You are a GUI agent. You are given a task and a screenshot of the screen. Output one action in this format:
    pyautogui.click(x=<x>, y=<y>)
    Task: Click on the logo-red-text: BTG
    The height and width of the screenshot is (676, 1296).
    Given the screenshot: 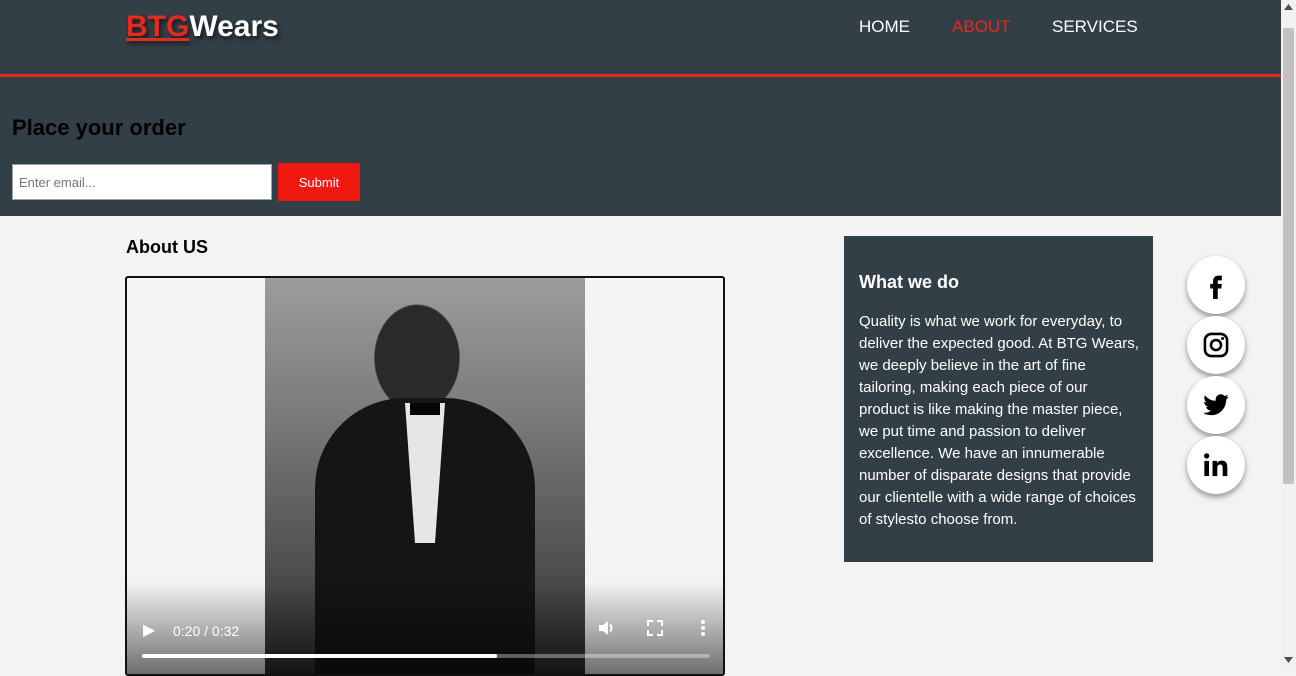 What is the action you would take?
    pyautogui.click(x=158, y=26)
    